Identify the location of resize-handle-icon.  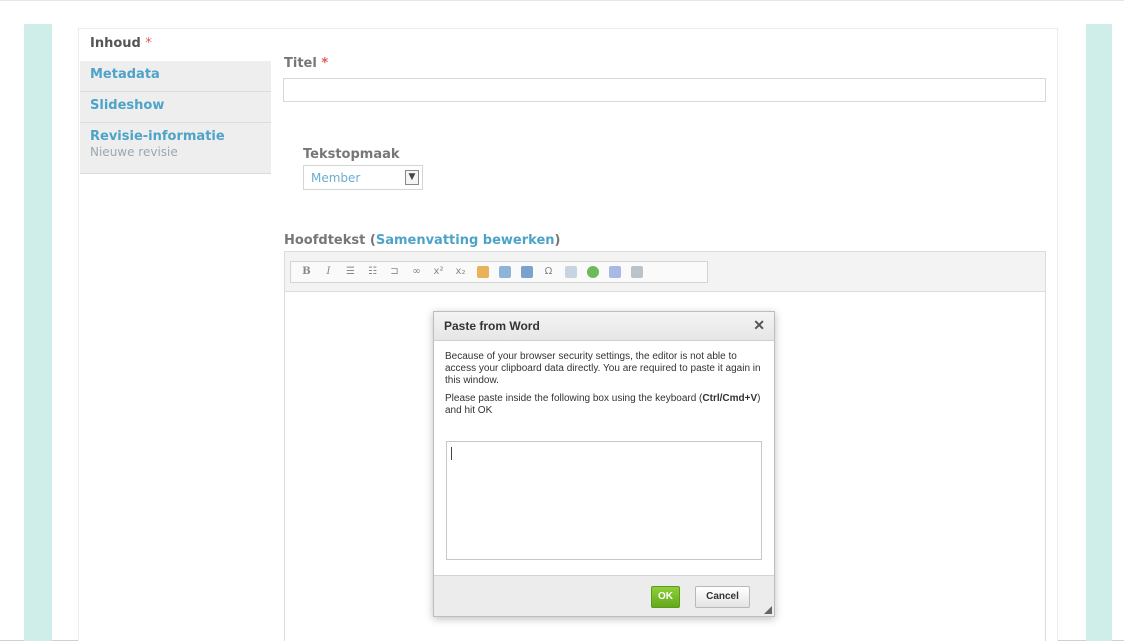
(768, 610).